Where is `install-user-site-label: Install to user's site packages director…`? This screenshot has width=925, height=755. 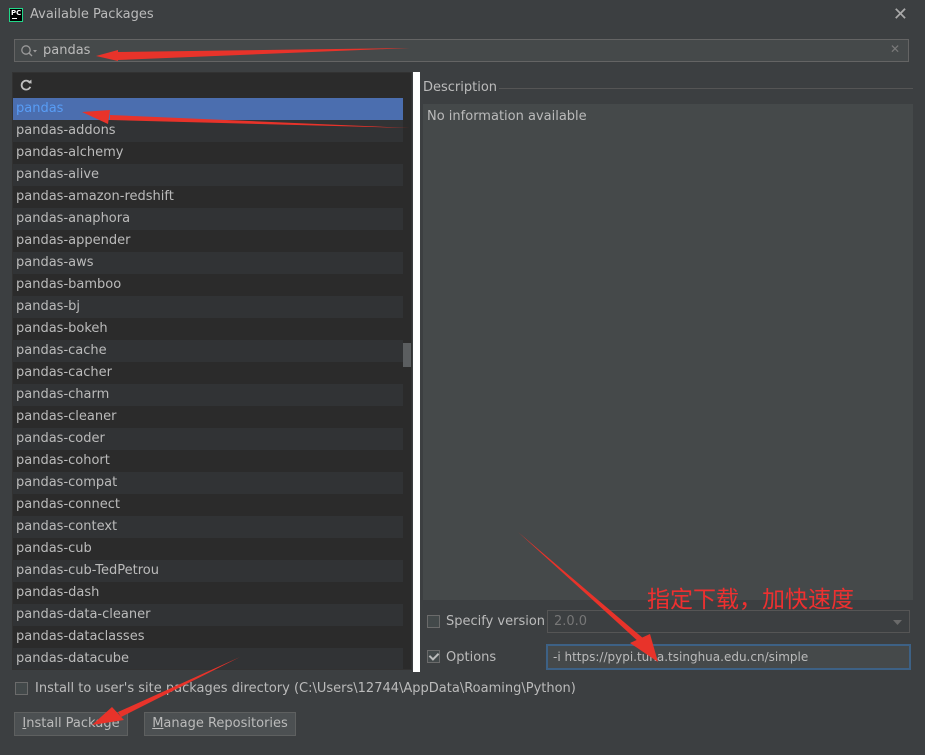
install-user-site-label: Install to user's site packages director… is located at coordinates (305, 688).